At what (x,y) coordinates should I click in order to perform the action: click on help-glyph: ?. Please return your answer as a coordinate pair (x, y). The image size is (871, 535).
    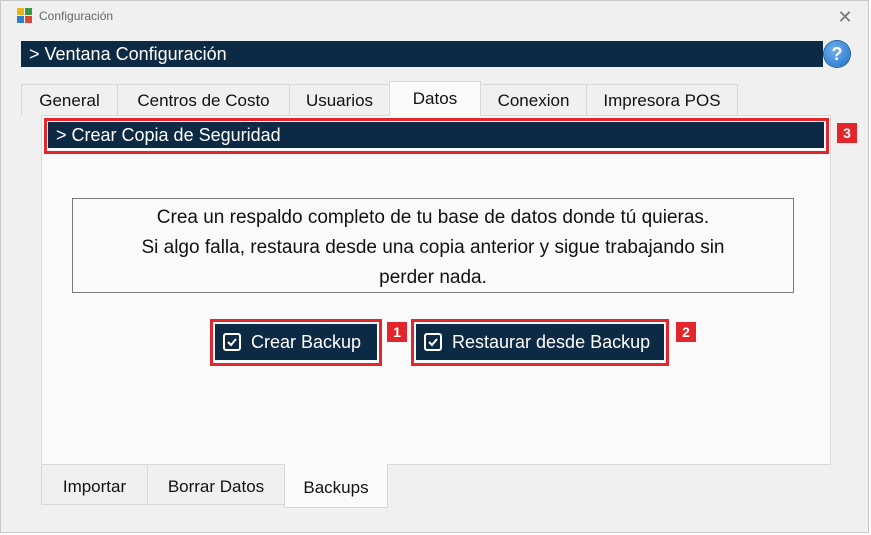
    Looking at the image, I should click on (837, 54).